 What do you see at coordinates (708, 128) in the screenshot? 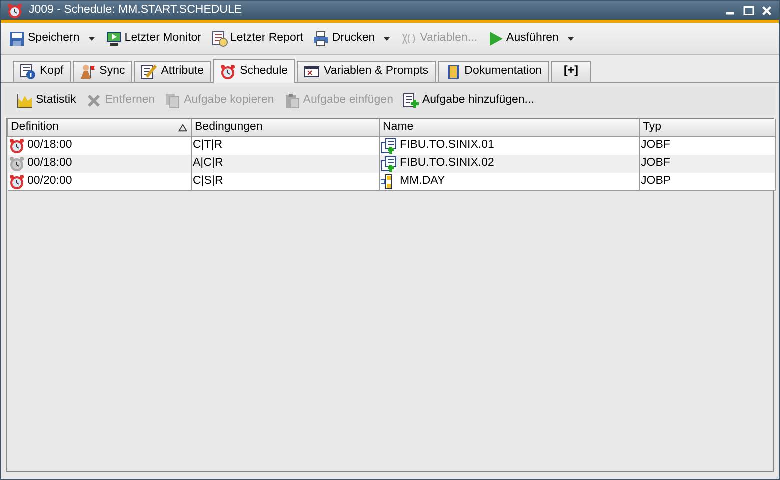
I see `column-header: Typ` at bounding box center [708, 128].